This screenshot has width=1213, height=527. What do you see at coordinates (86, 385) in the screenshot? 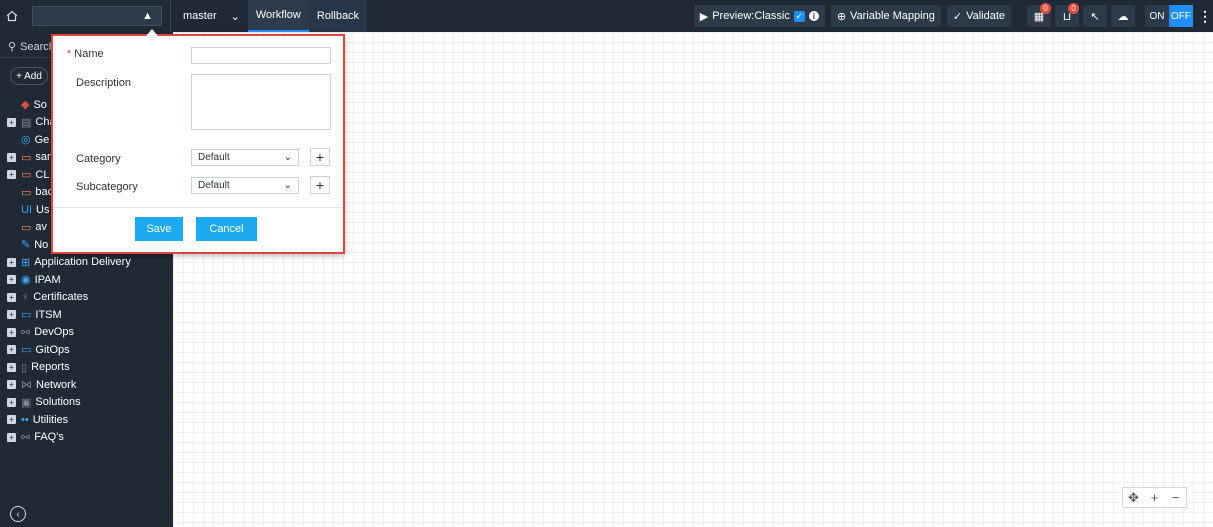
I see `tree-item: + ⋈ Network` at bounding box center [86, 385].